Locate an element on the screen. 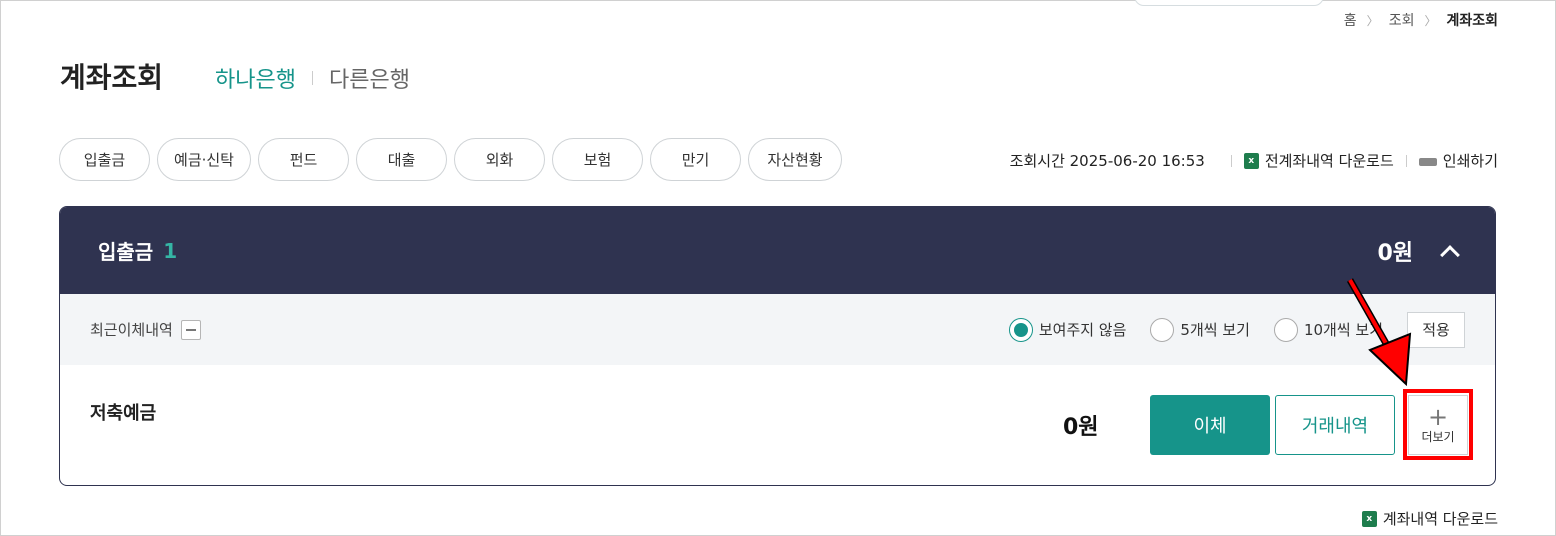 The width and height of the screenshot is (1556, 536). radio-hide-label: 보여주지 않음 is located at coordinates (1082, 330).